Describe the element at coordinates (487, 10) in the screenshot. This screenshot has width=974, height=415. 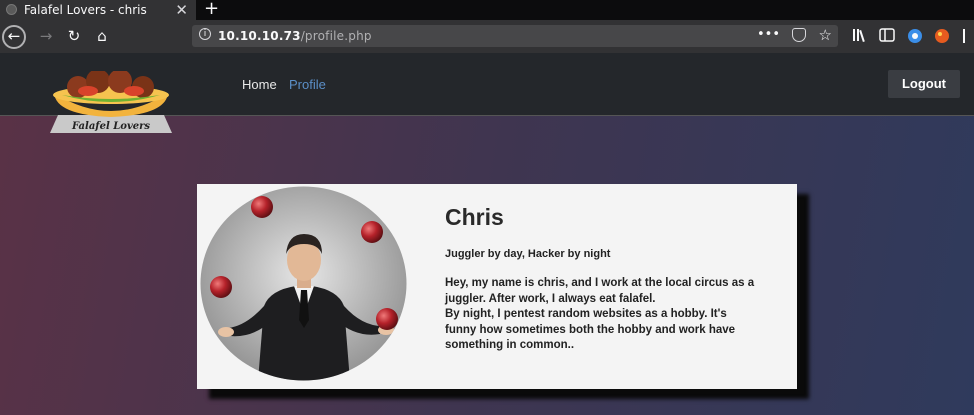
I see `browser-tab-strip: Falafel Lovers - chris ✕ +` at that location.